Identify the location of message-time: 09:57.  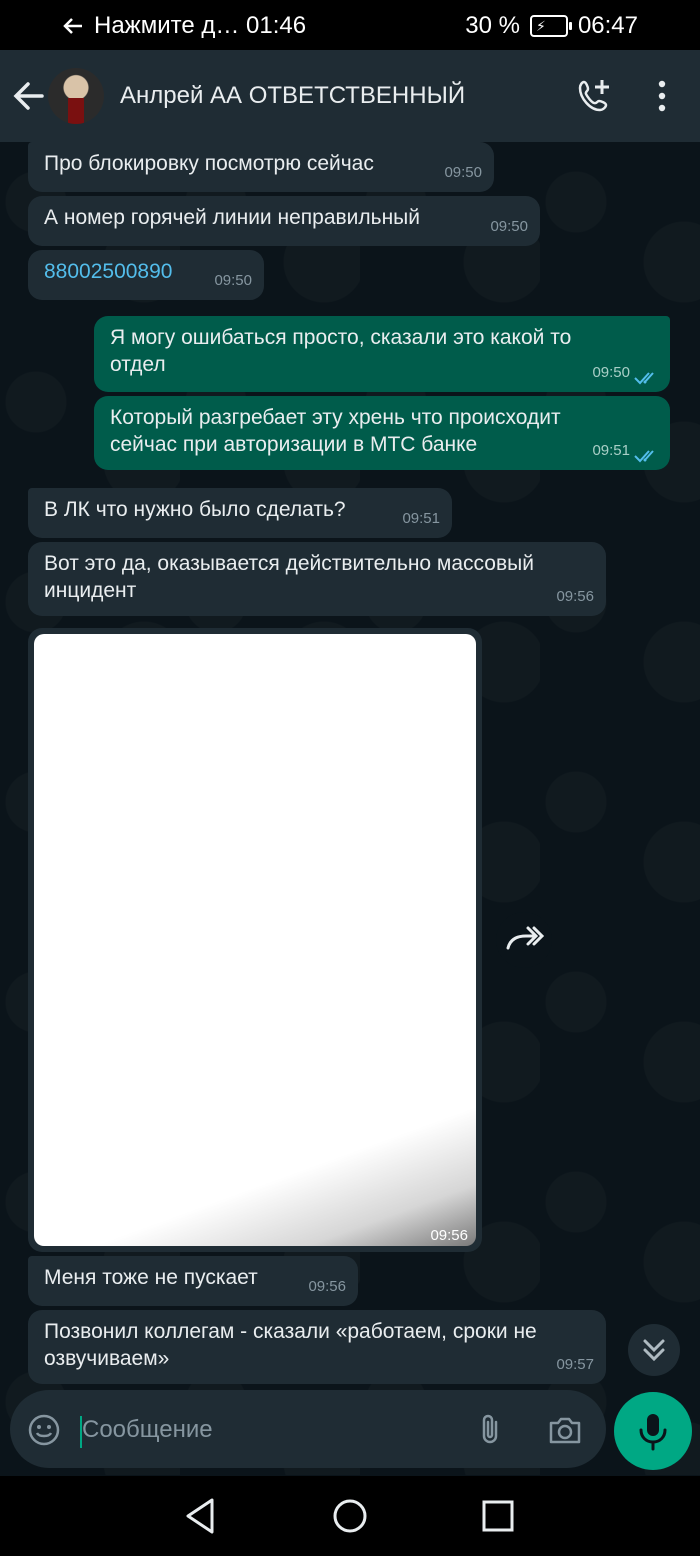
(575, 1364).